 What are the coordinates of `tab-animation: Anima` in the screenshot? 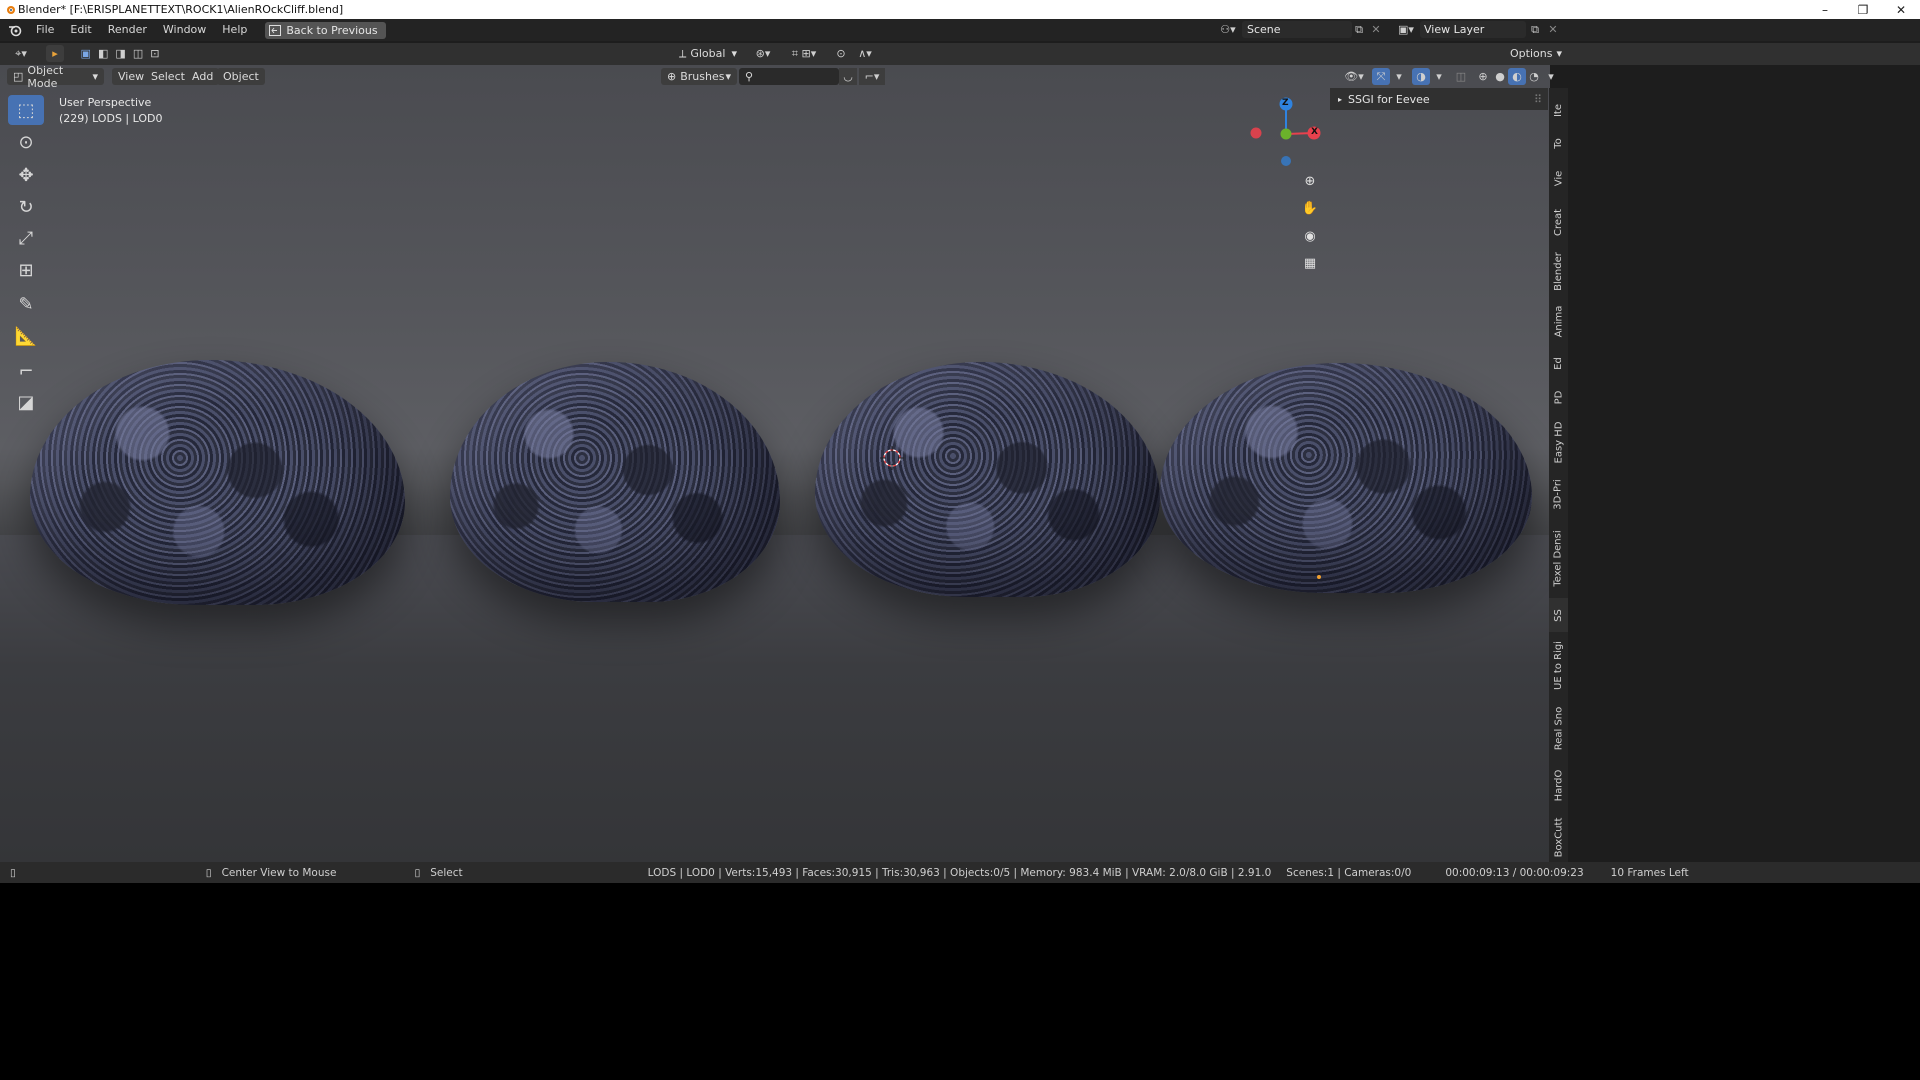 It's located at (1558, 321).